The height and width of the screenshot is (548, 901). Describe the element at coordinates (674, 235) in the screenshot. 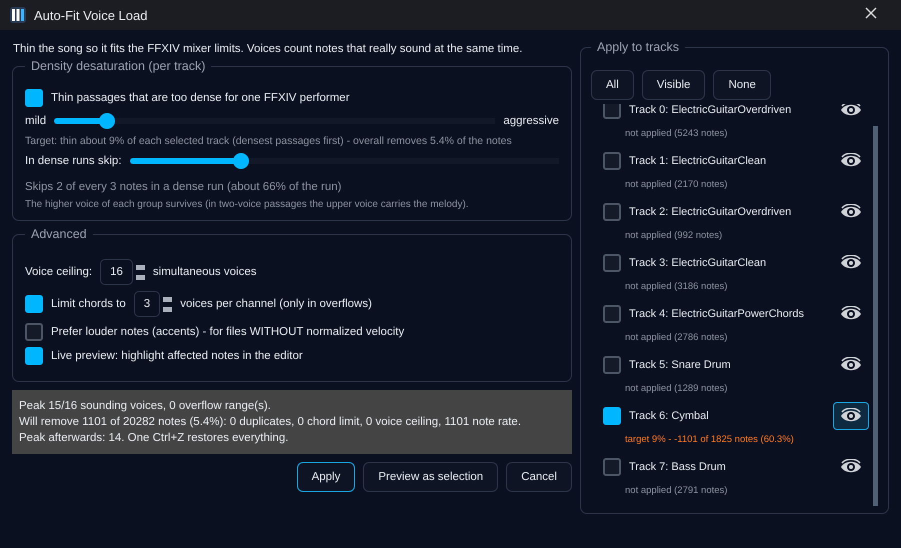

I see `track-status: not applied (992 notes)` at that location.